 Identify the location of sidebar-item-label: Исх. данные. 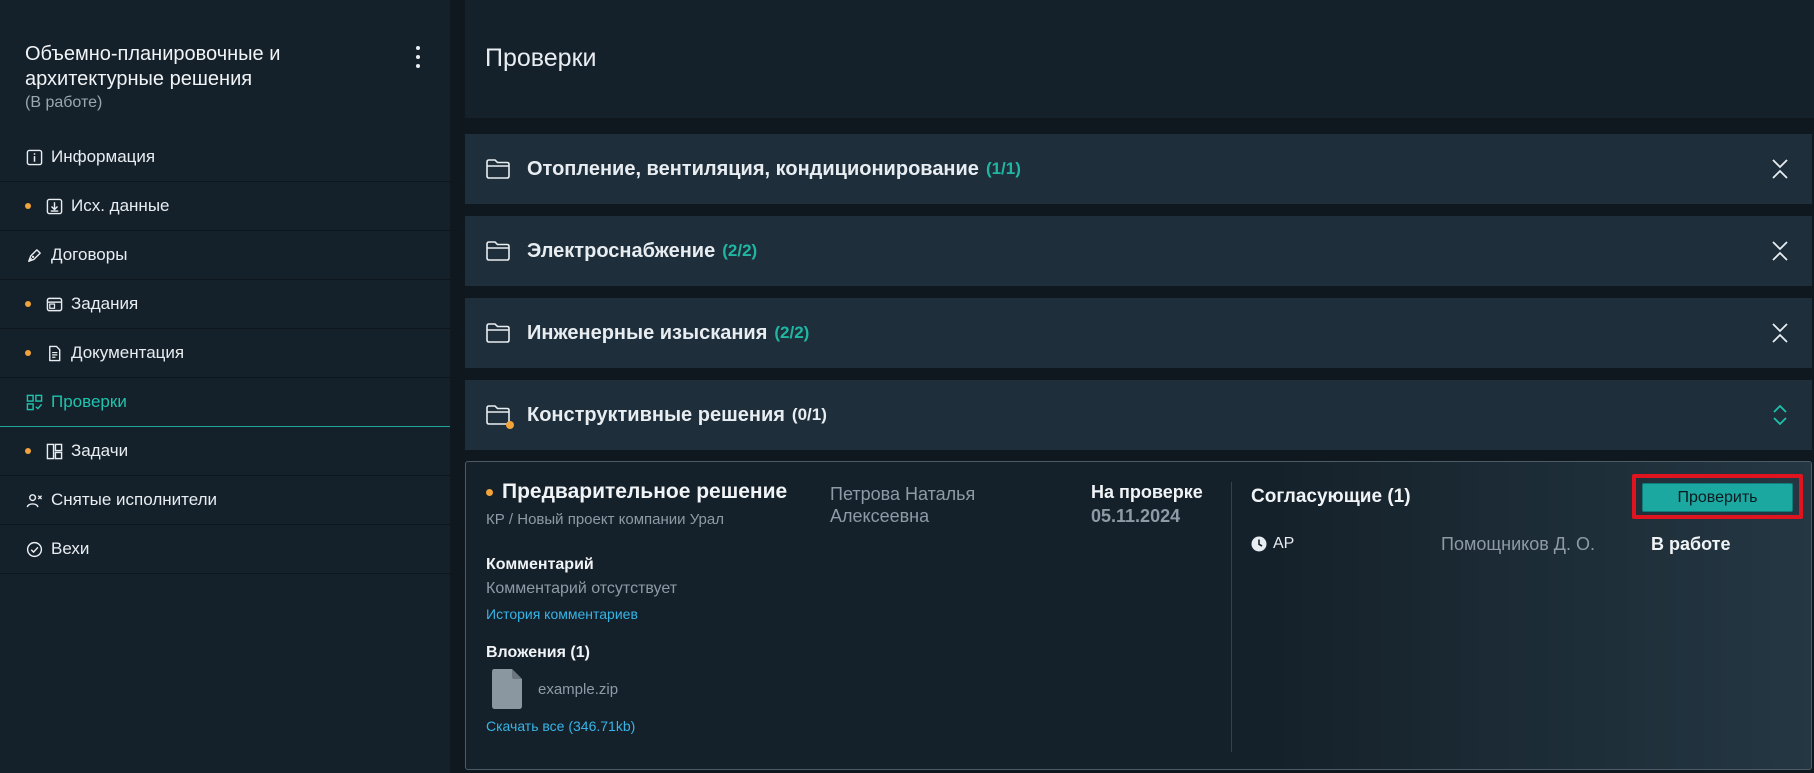
(120, 205).